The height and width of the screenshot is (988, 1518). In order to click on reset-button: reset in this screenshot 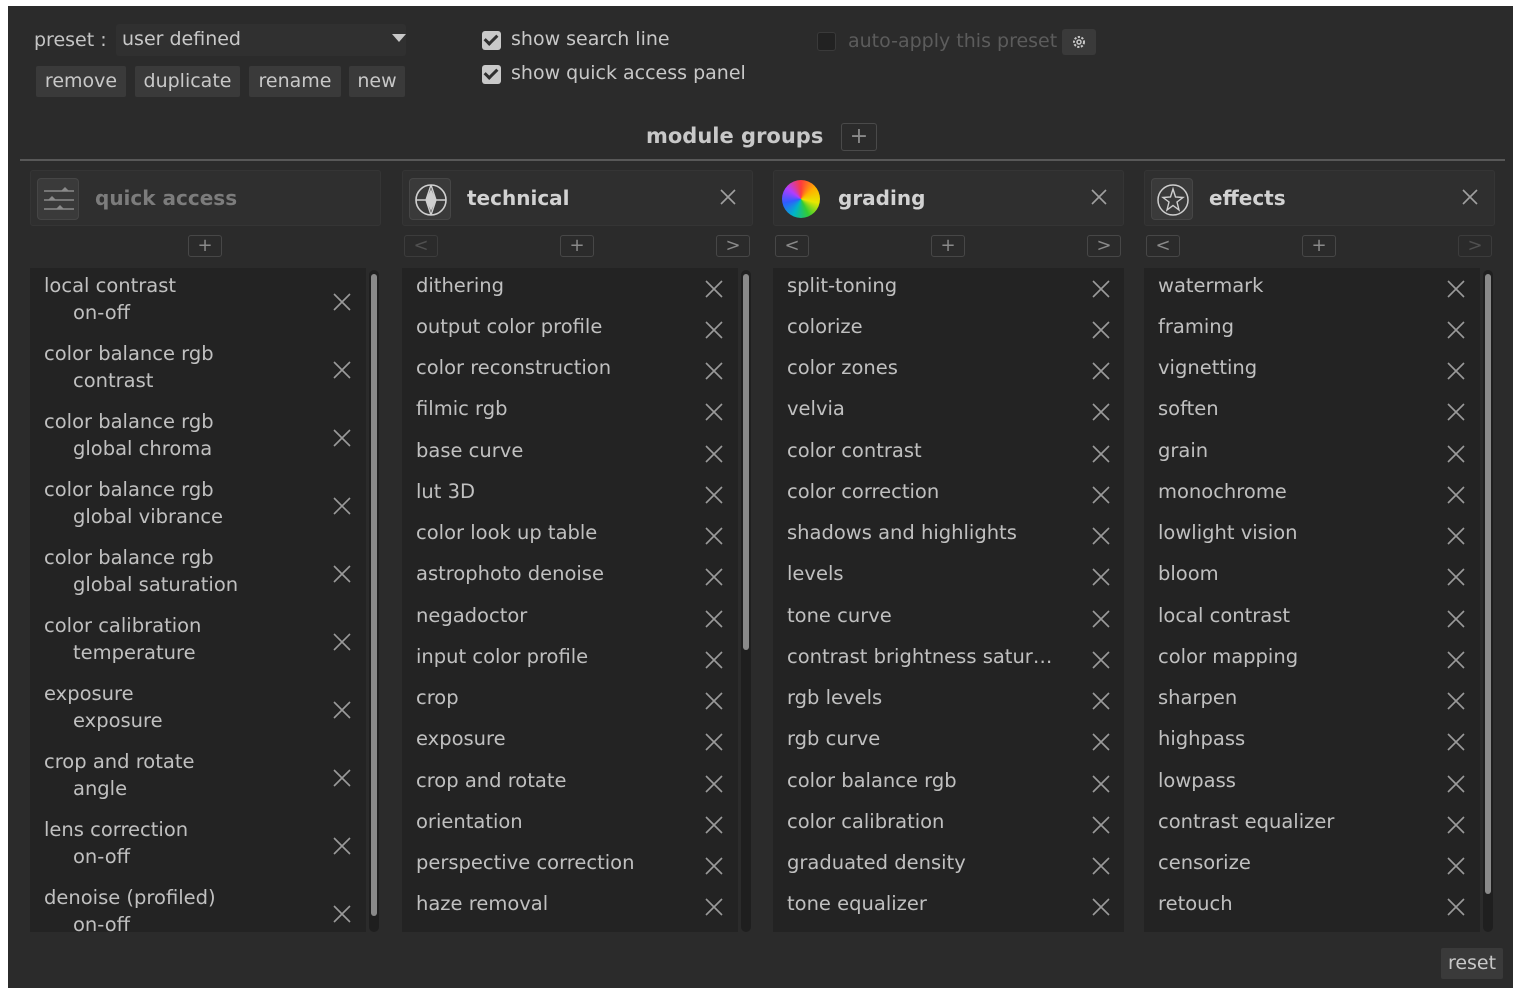, I will do `click(1472, 963)`.